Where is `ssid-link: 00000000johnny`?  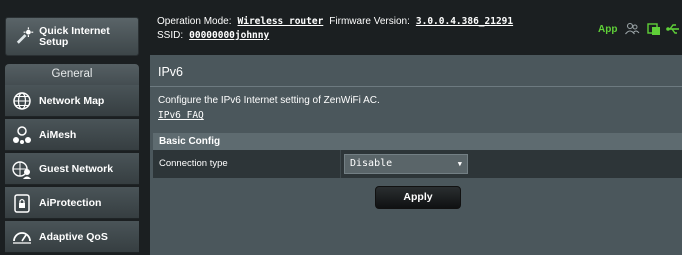
ssid-link: 00000000johnny is located at coordinates (229, 35).